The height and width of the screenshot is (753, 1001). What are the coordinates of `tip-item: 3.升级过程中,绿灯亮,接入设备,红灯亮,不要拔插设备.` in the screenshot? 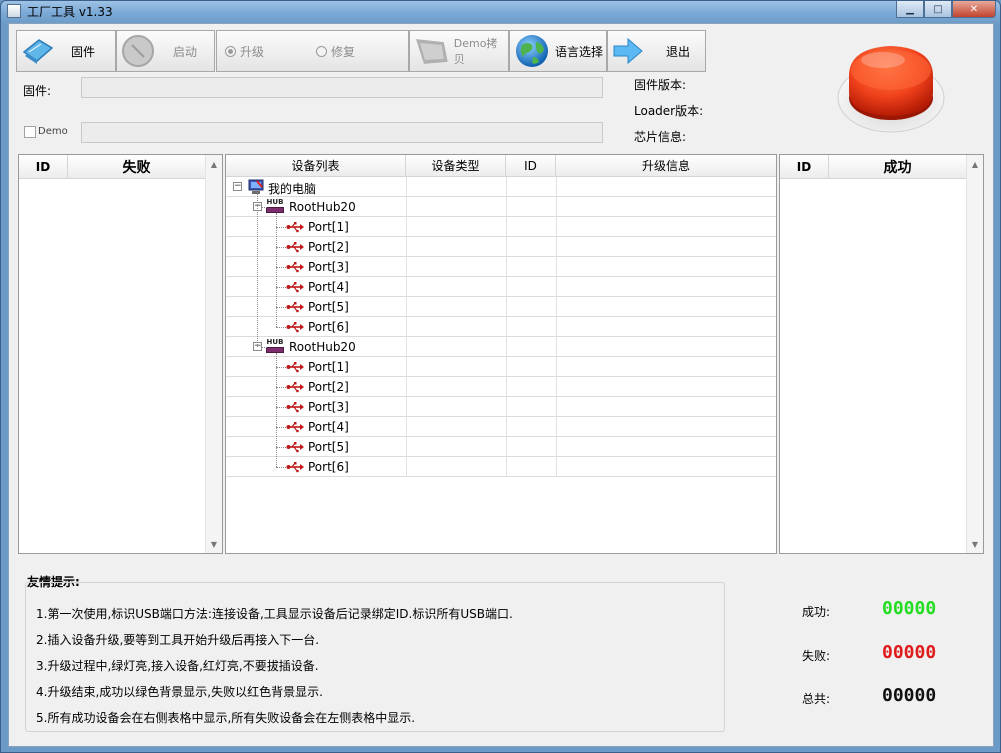 It's located at (177, 666).